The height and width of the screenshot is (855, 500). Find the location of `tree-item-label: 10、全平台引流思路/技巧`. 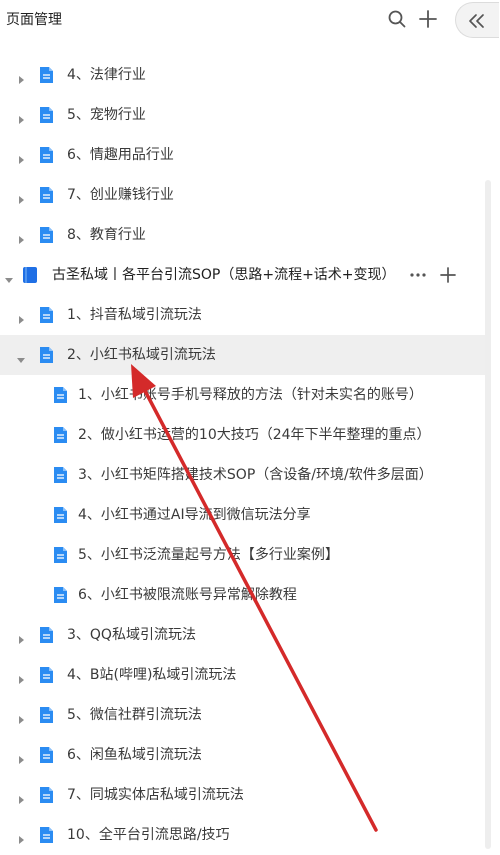

tree-item-label: 10、全平台引流思路/技巧 is located at coordinates (148, 835).